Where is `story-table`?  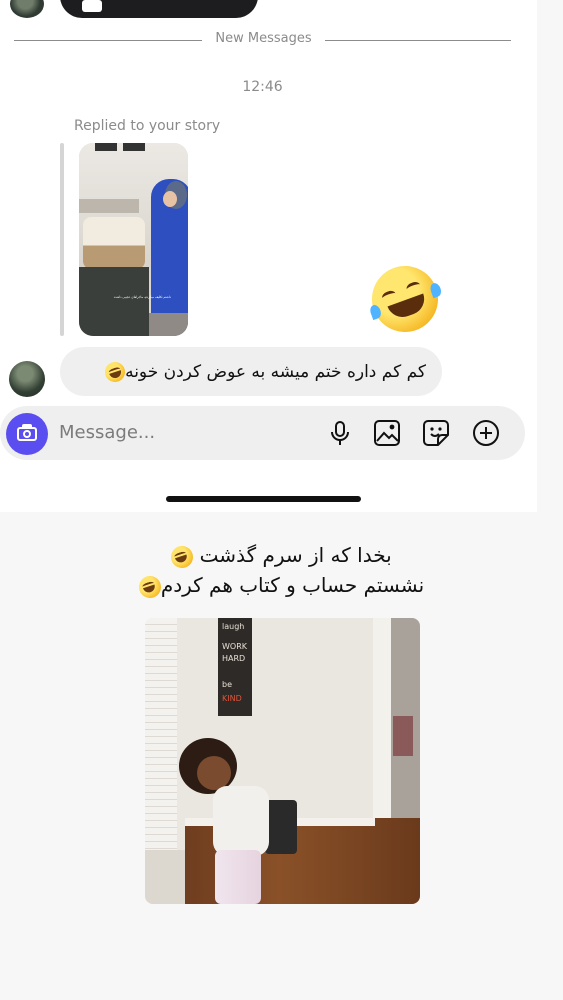
story-table is located at coordinates (109, 206).